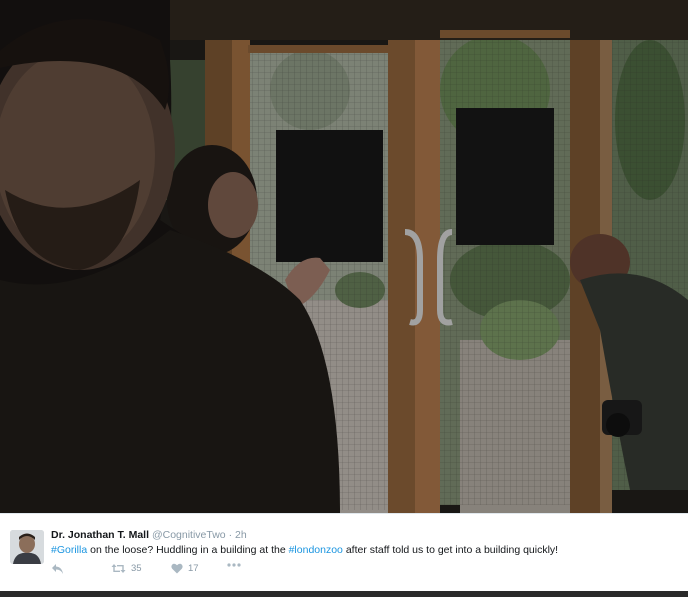 This screenshot has width=688, height=597. I want to click on like-count: 17, so click(193, 568).